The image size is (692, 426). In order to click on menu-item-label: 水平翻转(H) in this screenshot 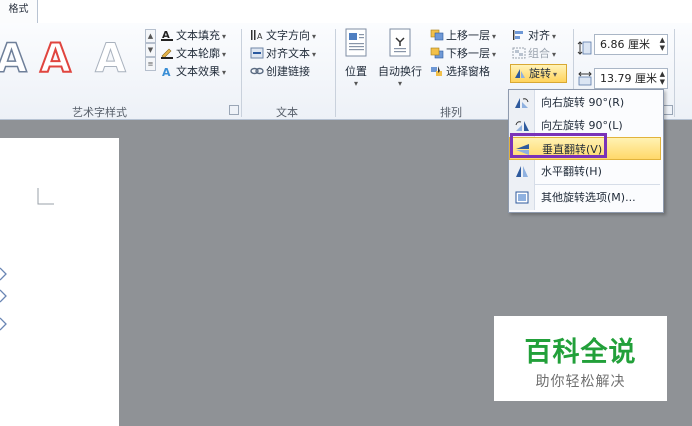, I will do `click(571, 171)`.